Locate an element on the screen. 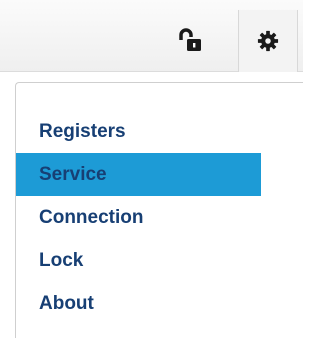 This screenshot has width=320, height=338. gear-icon is located at coordinates (268, 41).